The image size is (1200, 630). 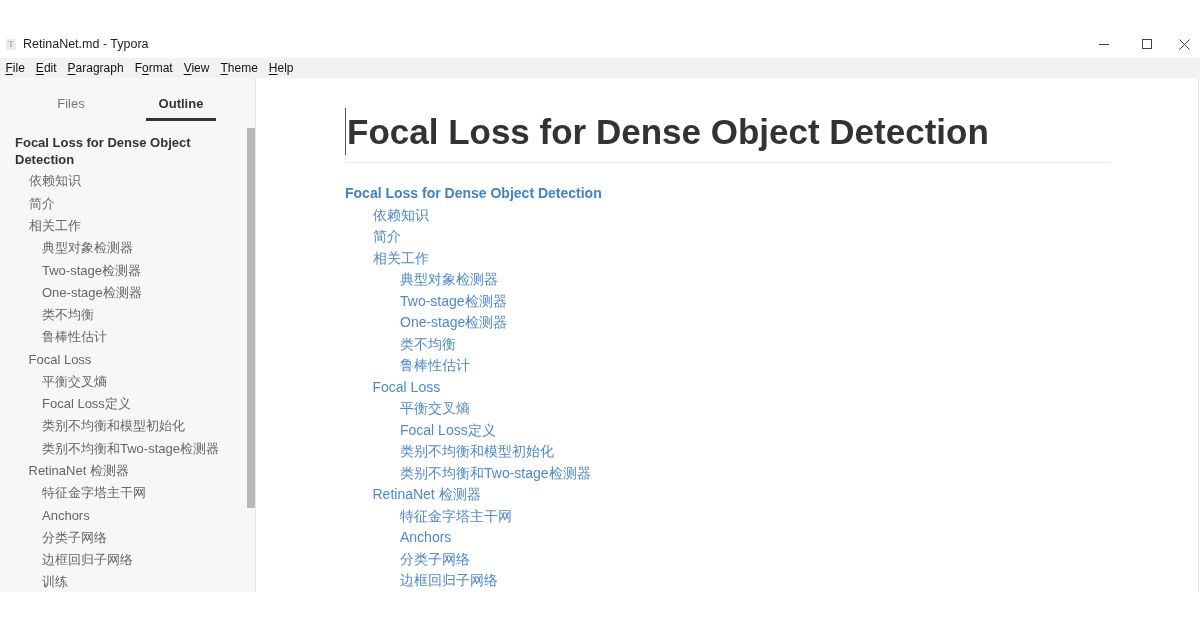 What do you see at coordinates (74, 337) in the screenshot?
I see `outline-item: 鲁棒性估计` at bounding box center [74, 337].